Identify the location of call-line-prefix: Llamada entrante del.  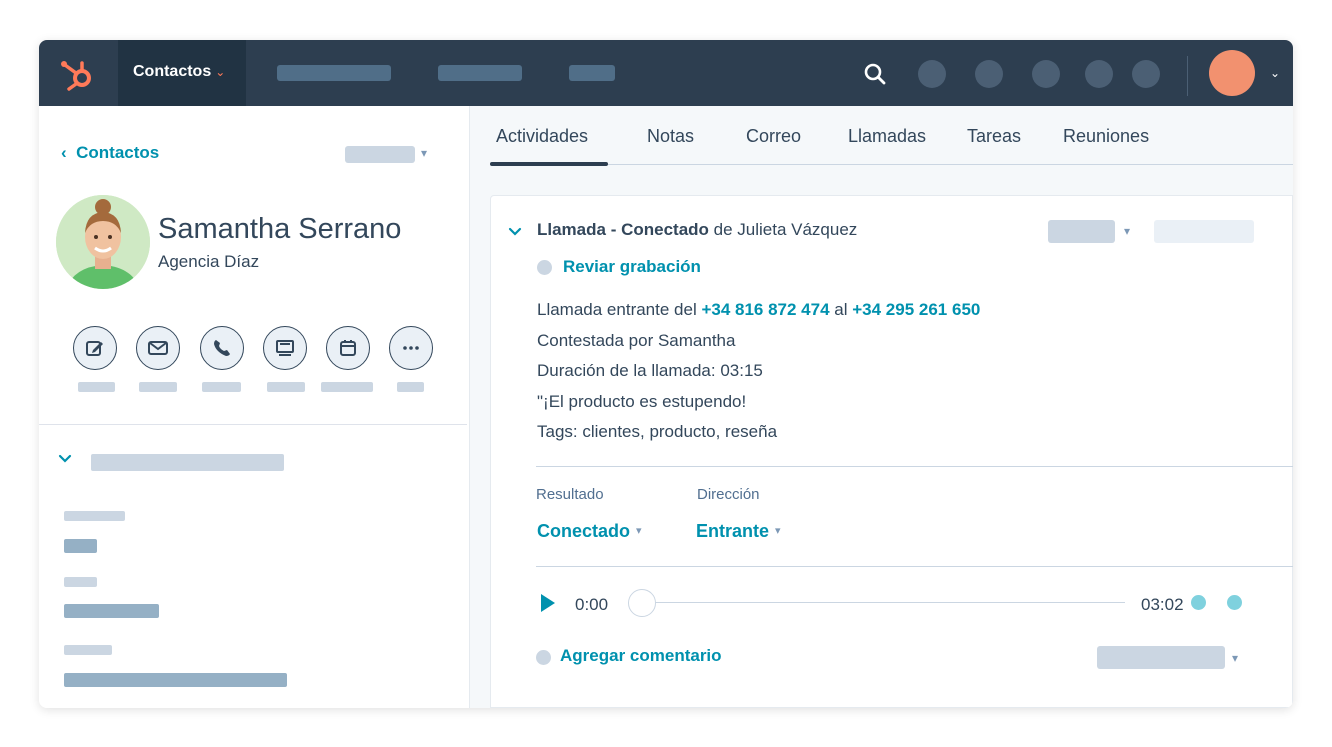
(619, 309).